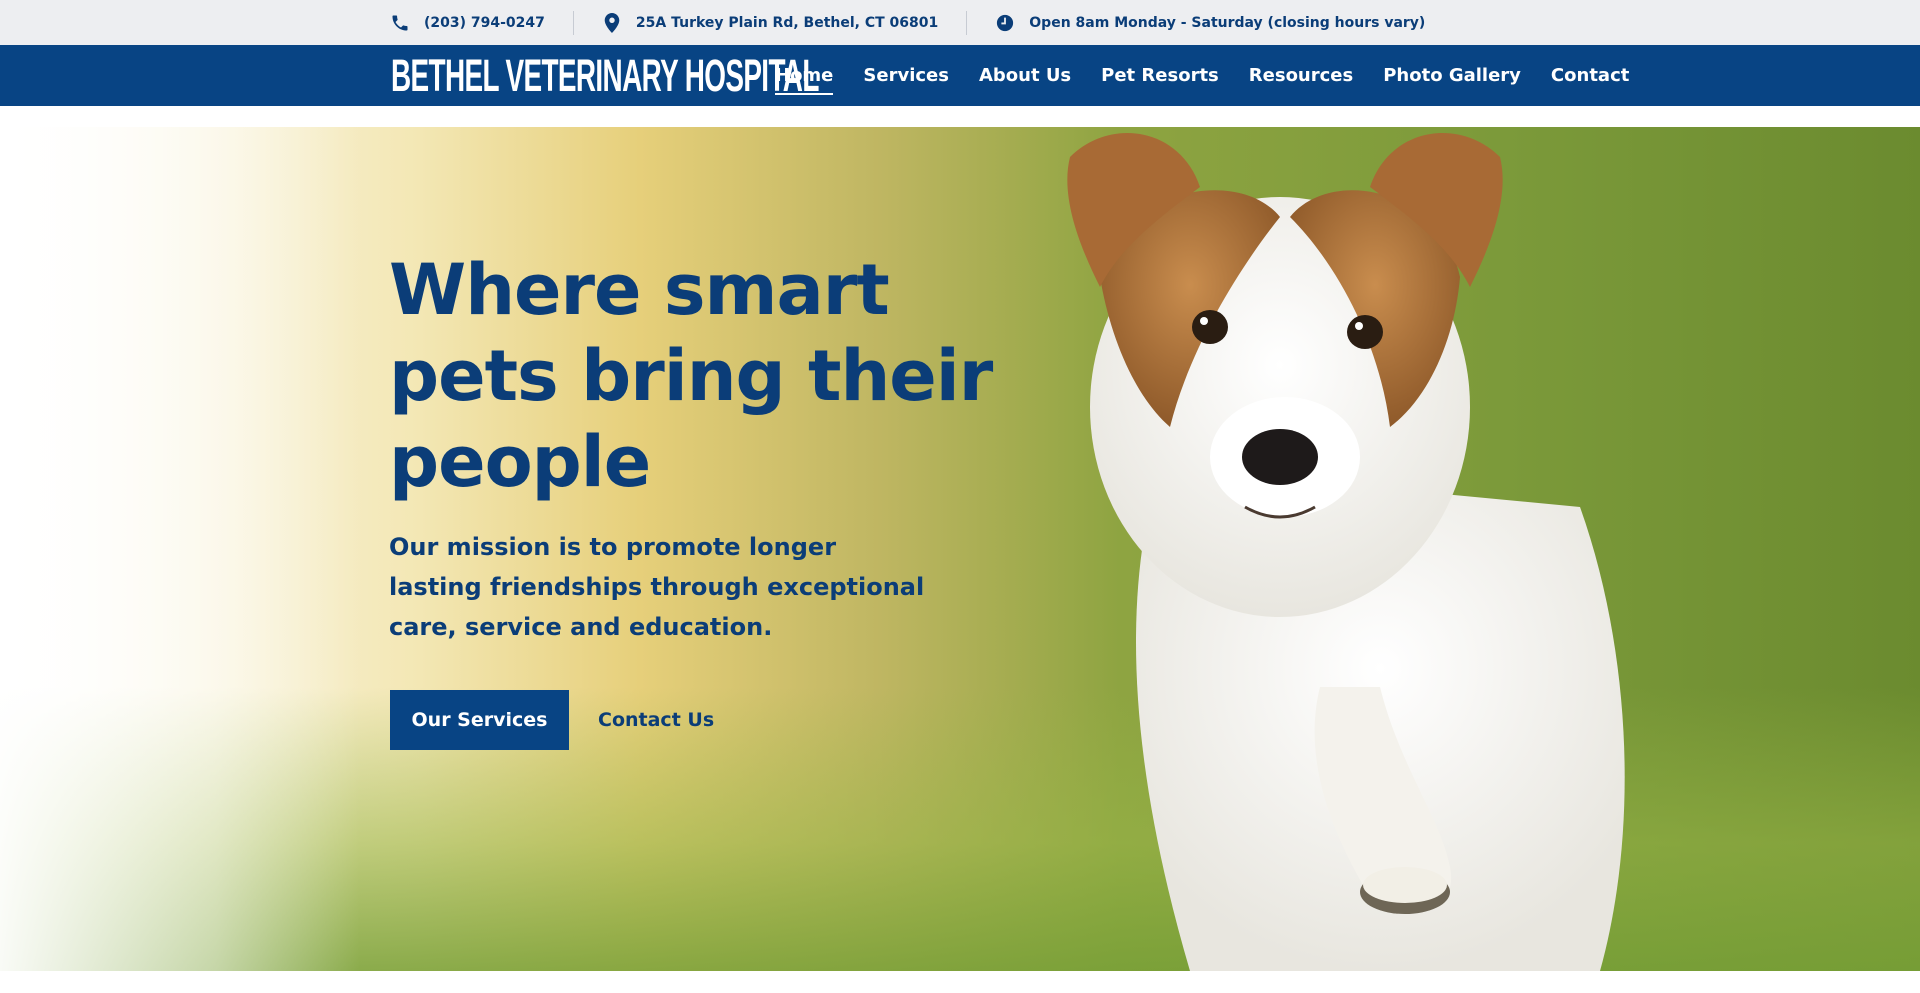 The height and width of the screenshot is (993, 1920). Describe the element at coordinates (1025, 75) in the screenshot. I see `nav-item-about-us: About Us` at that location.